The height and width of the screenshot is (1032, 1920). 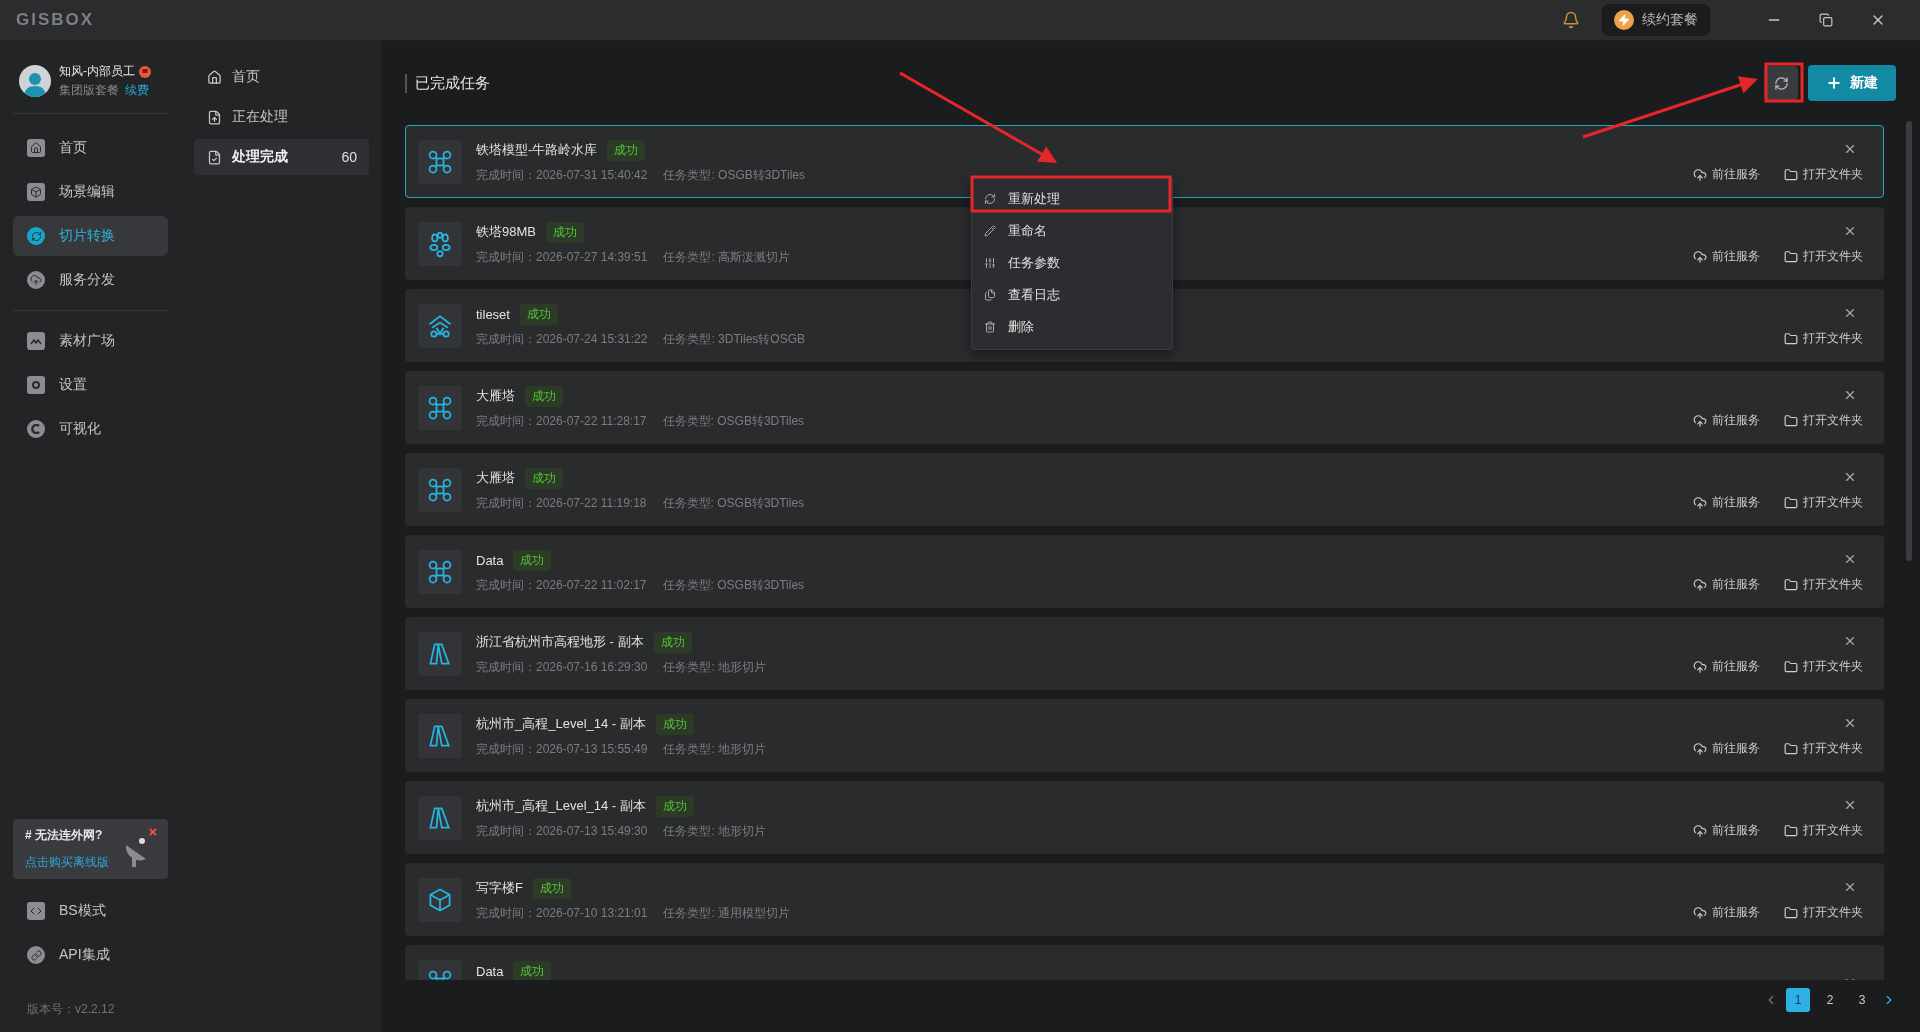 I want to click on refresh-button, so click(x=1781, y=83).